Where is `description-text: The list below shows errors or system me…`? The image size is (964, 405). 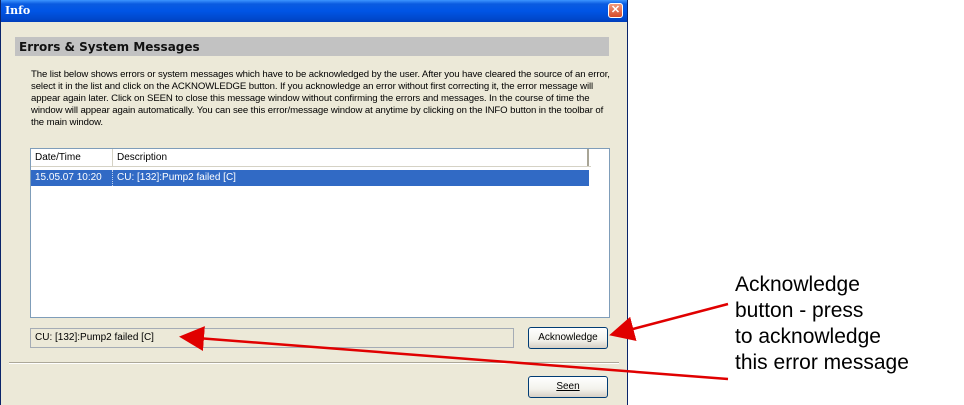 description-text: The list below shows errors or system me… is located at coordinates (320, 98).